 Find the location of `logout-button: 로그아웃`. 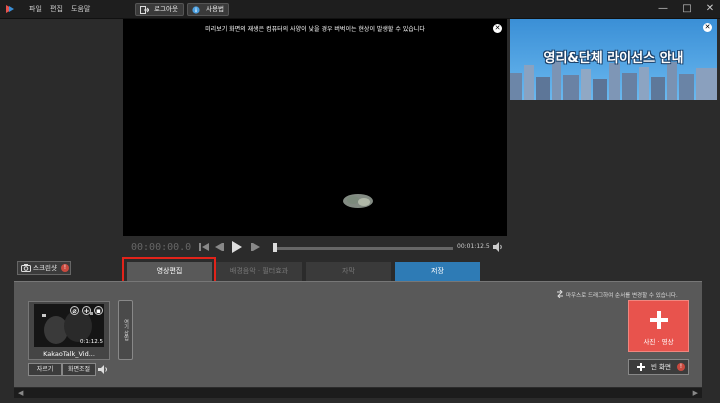

logout-button: 로그아웃 is located at coordinates (159, 9).